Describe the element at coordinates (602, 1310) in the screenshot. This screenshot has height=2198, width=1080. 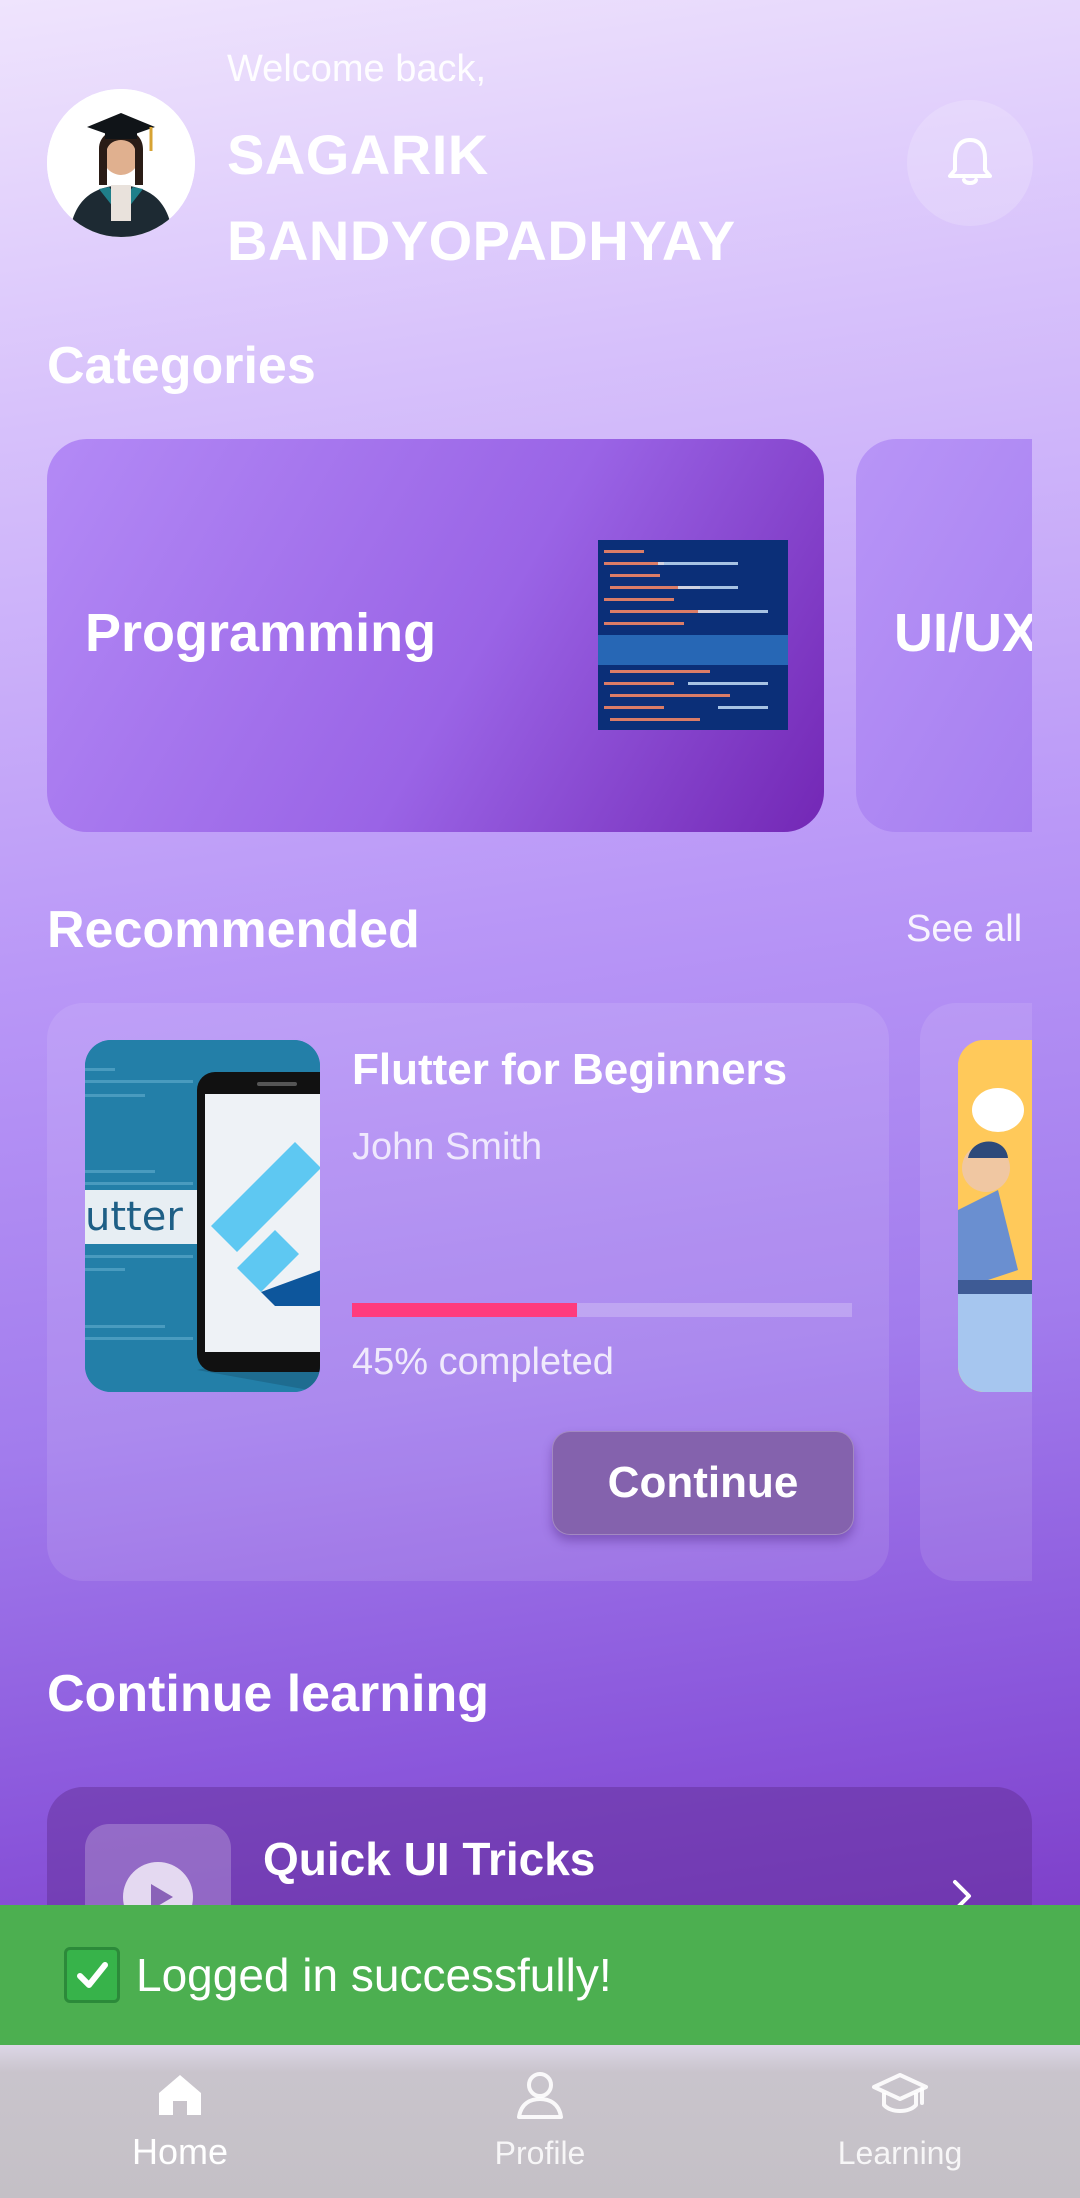
I see `course-progress-bar` at that location.